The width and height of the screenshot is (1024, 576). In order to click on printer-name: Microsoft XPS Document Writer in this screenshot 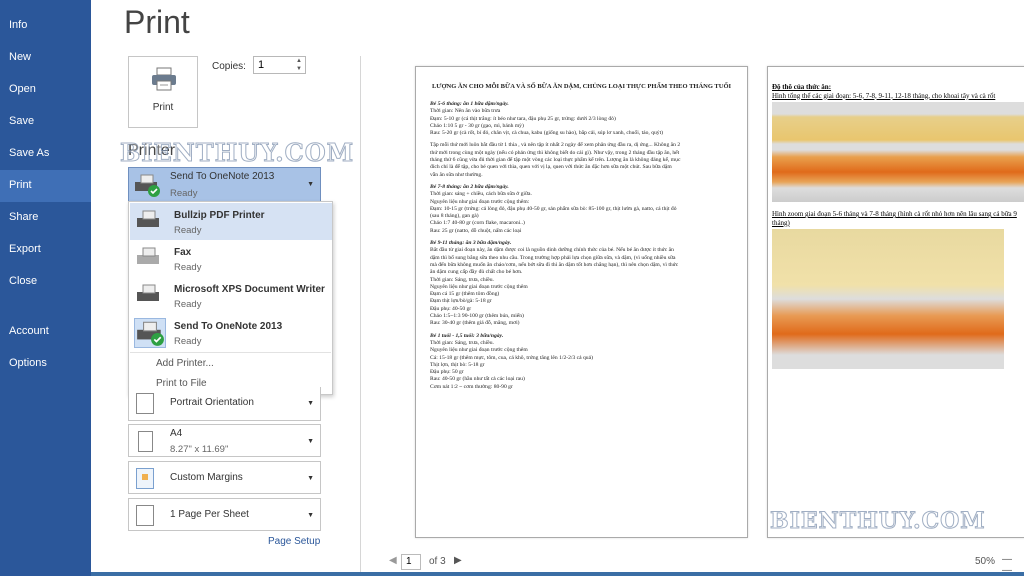, I will do `click(249, 289)`.